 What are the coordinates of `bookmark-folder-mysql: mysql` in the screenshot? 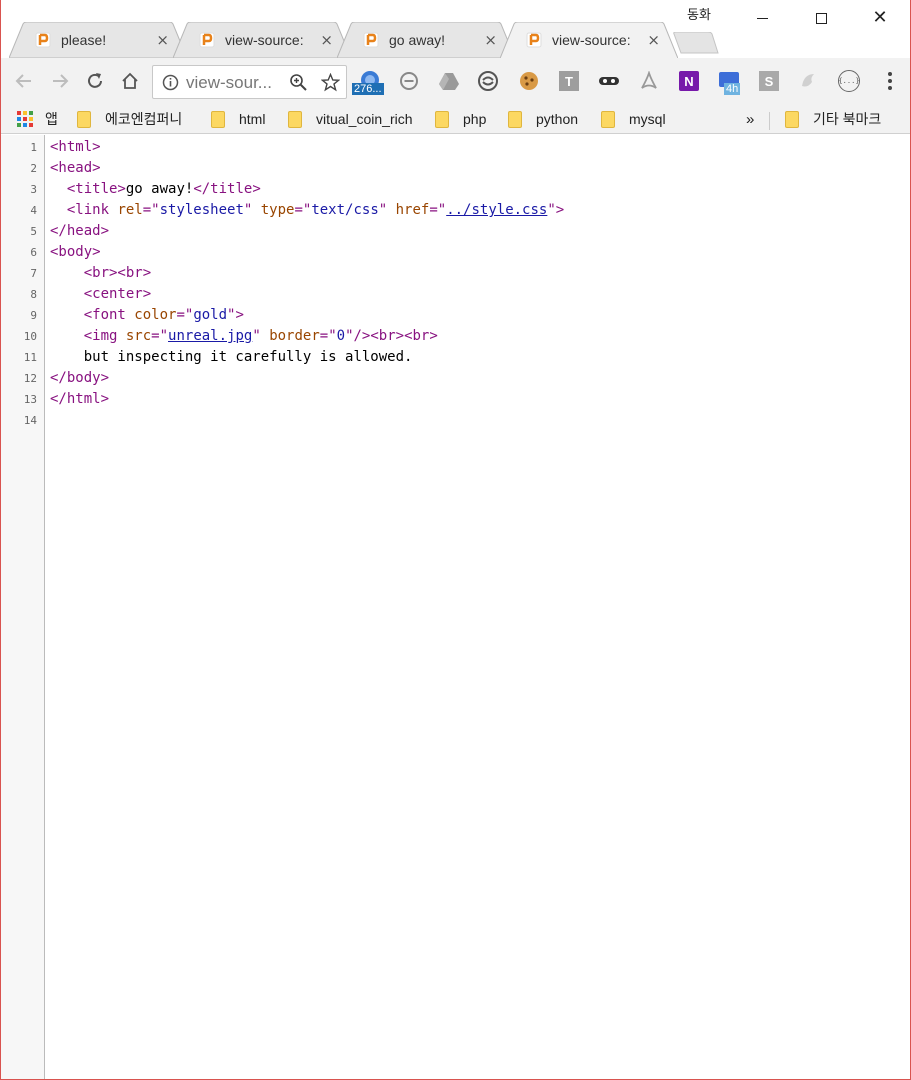 It's located at (633, 119).